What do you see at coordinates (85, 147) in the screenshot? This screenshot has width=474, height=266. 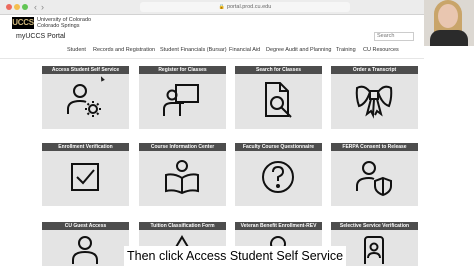 I see `tile-title: Enrollment Verification` at bounding box center [85, 147].